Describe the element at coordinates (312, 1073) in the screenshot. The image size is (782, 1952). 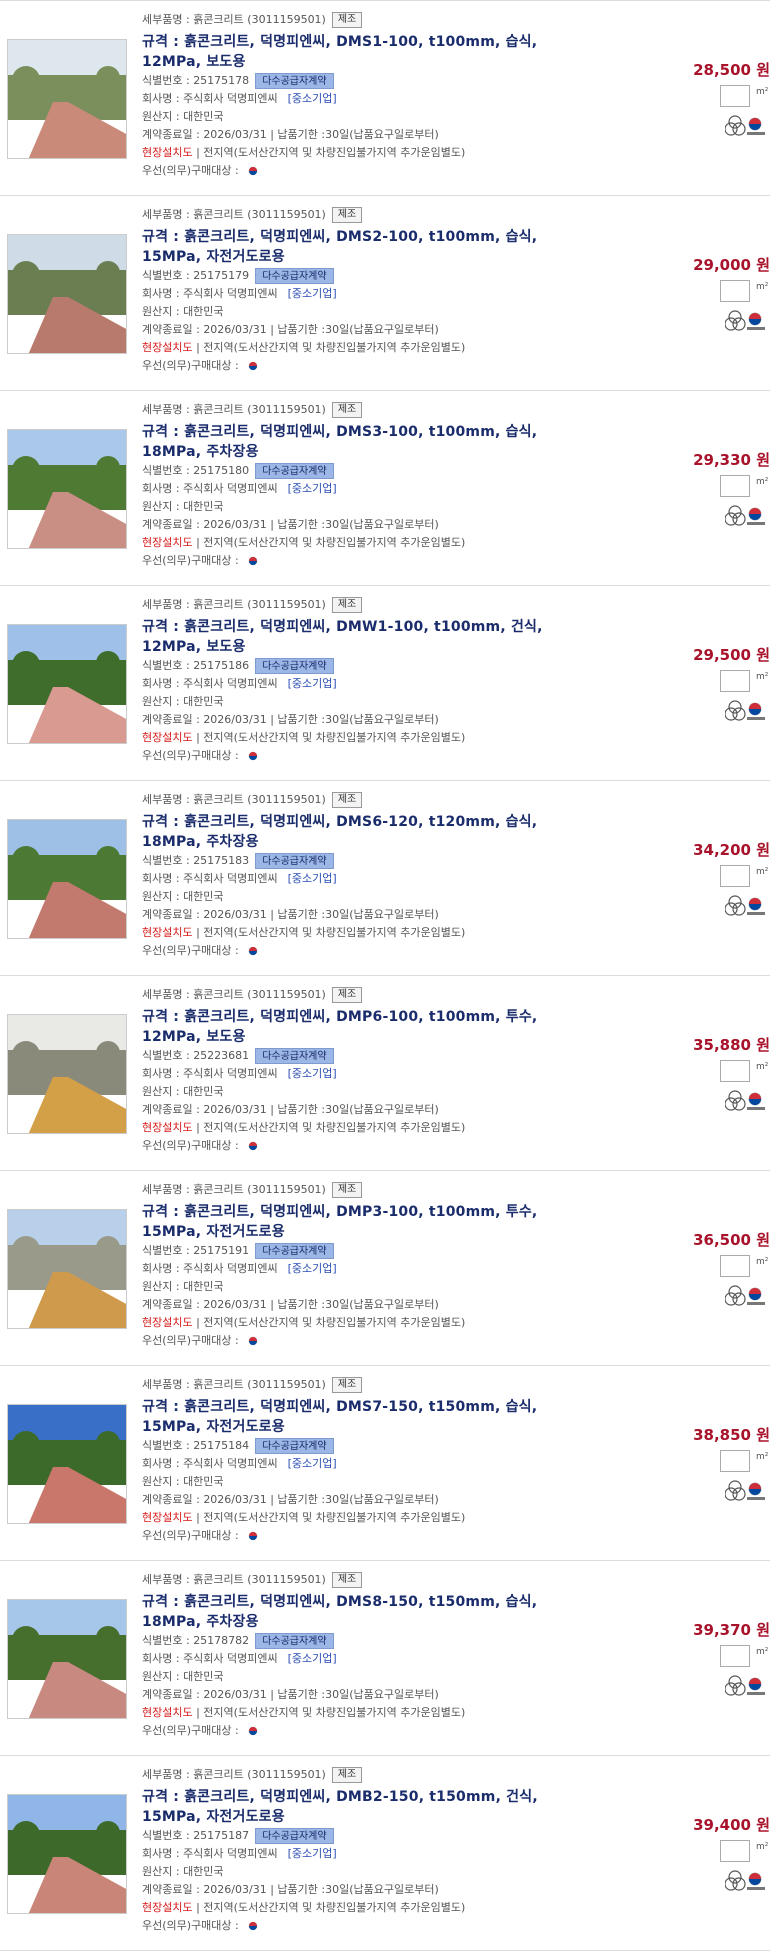
I see `sme-tag: [중소기업]` at that location.